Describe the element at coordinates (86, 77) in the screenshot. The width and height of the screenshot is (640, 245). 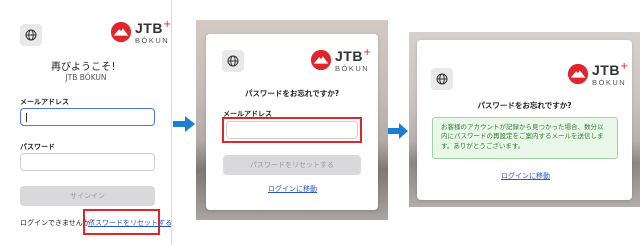
I see `page-subtitle: JTB BÓKUN` at that location.